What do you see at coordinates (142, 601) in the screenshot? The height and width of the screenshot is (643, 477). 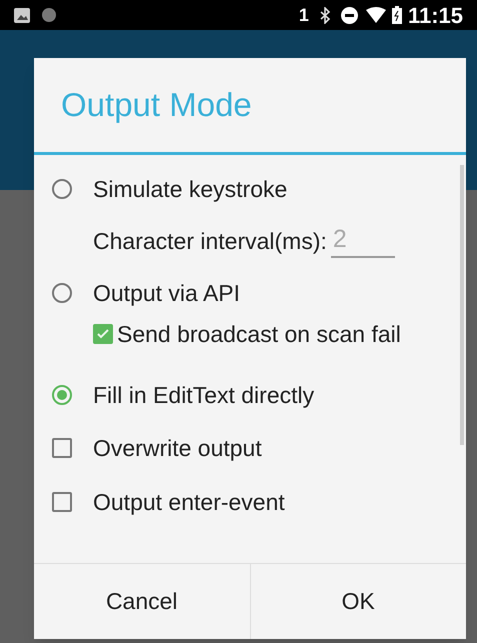 I see `dialog-button: Cancel` at bounding box center [142, 601].